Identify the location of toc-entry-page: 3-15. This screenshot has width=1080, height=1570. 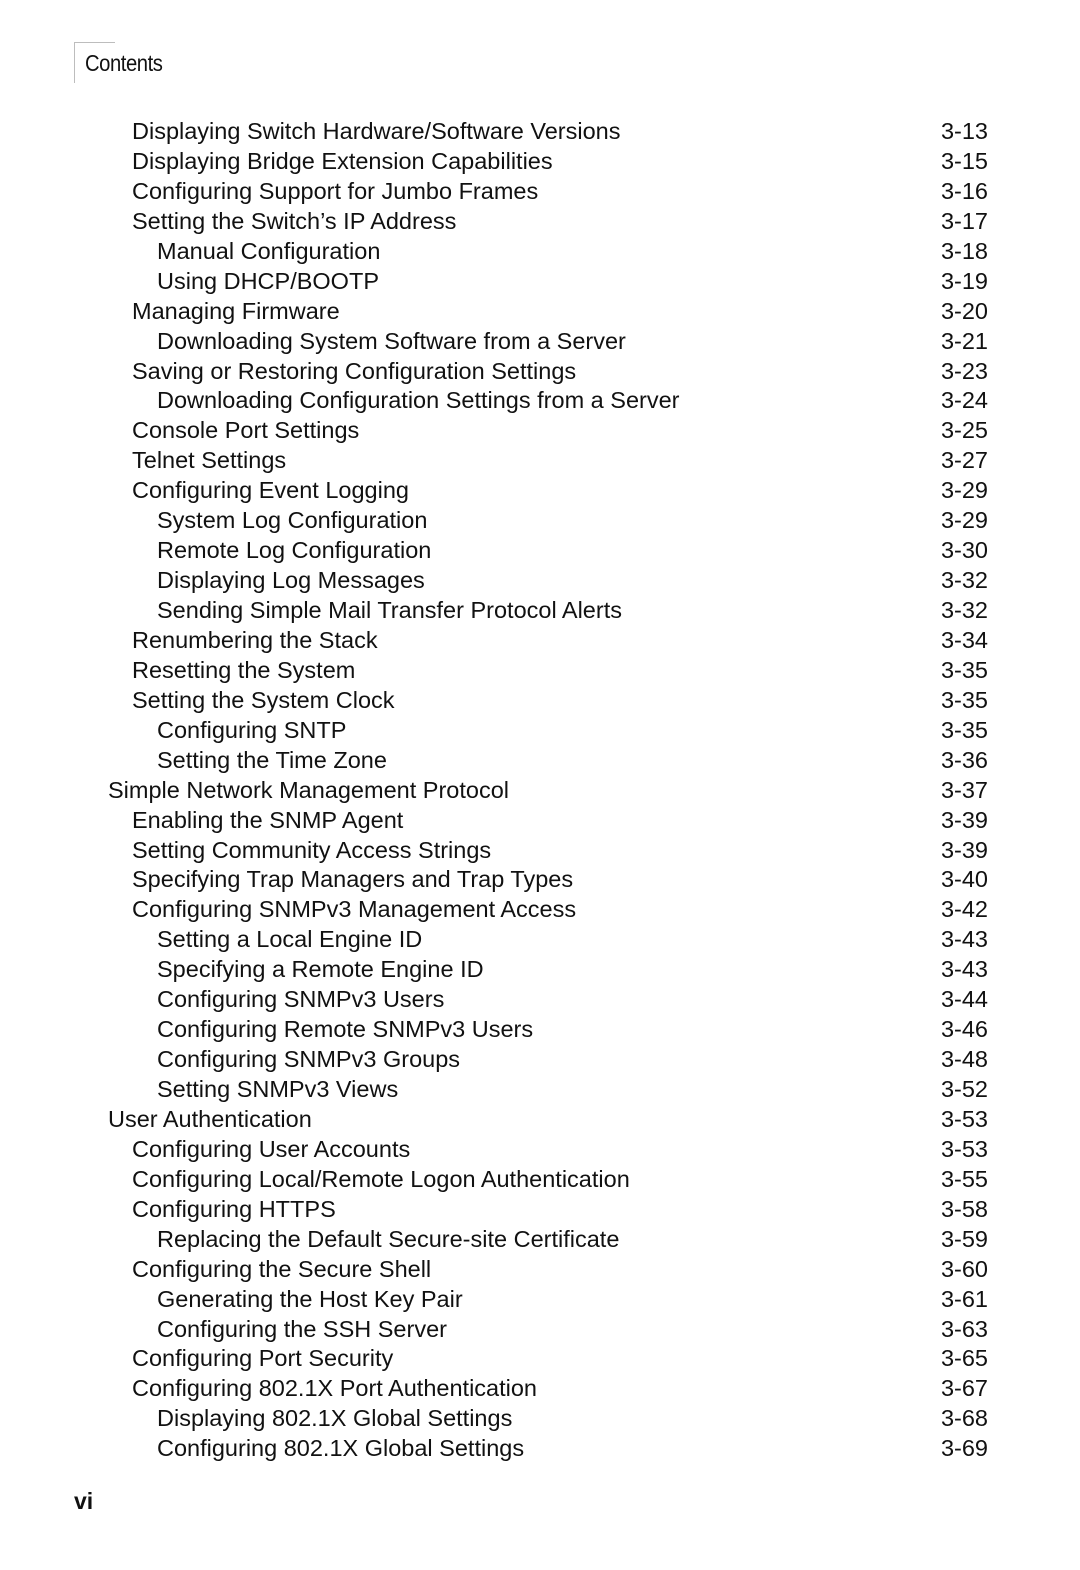
(964, 161).